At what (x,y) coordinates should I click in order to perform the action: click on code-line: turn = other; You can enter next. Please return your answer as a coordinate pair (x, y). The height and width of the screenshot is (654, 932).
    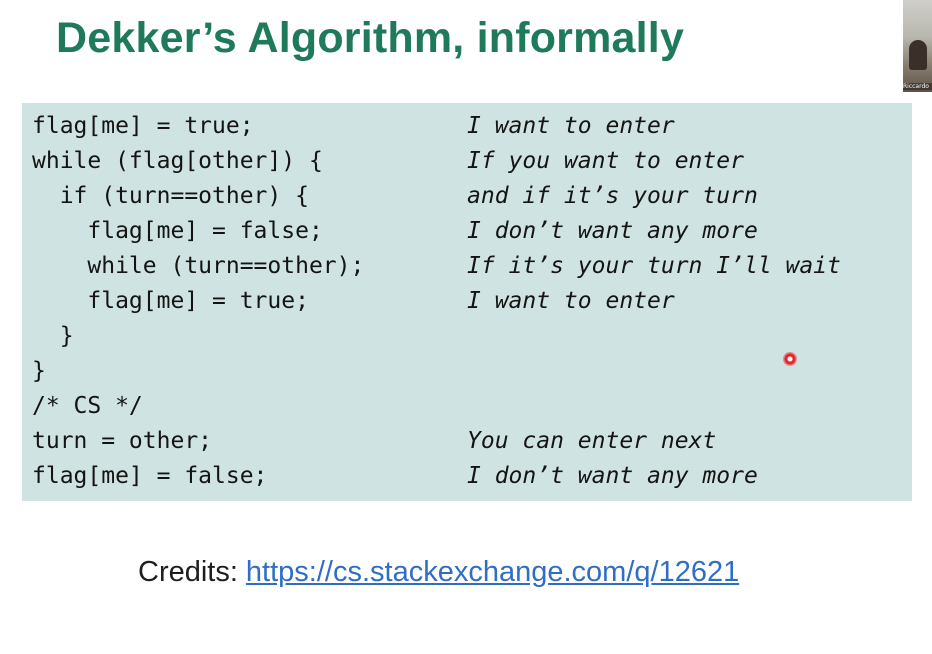
    Looking at the image, I should click on (374, 441).